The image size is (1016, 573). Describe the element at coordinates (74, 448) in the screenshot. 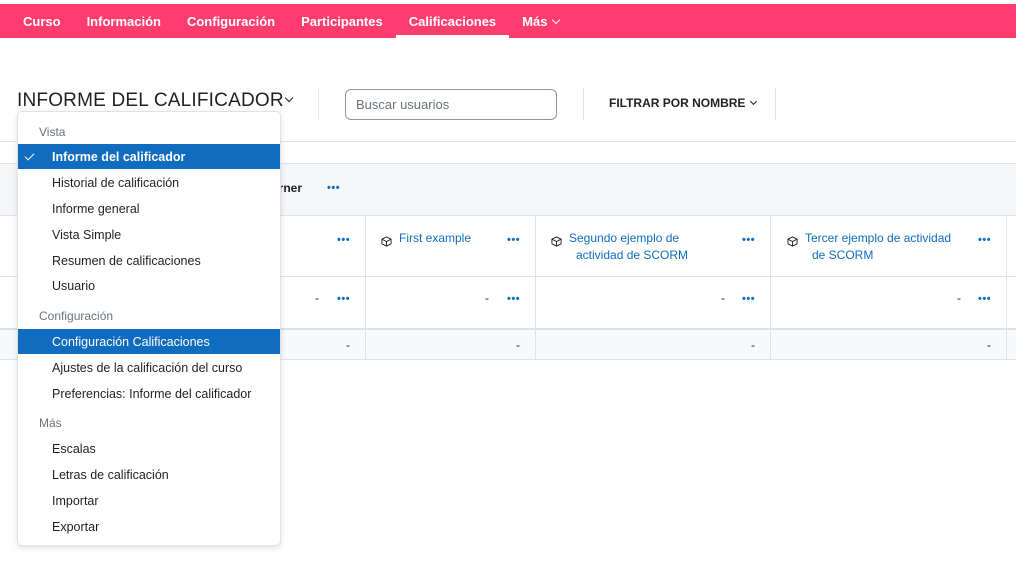

I see `dropdown-item-label: Escalas` at that location.